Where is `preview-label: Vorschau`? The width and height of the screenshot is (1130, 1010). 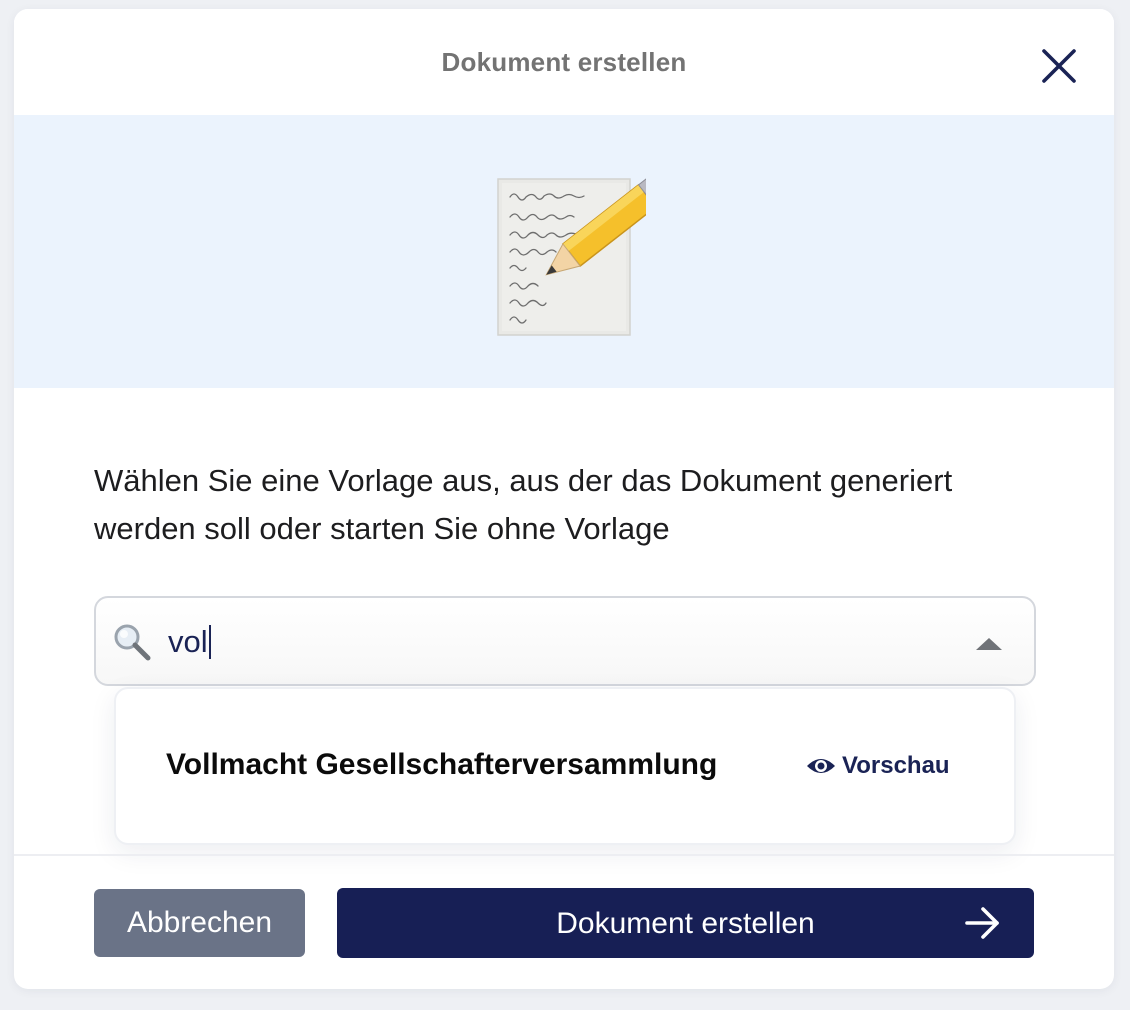 preview-label: Vorschau is located at coordinates (896, 765).